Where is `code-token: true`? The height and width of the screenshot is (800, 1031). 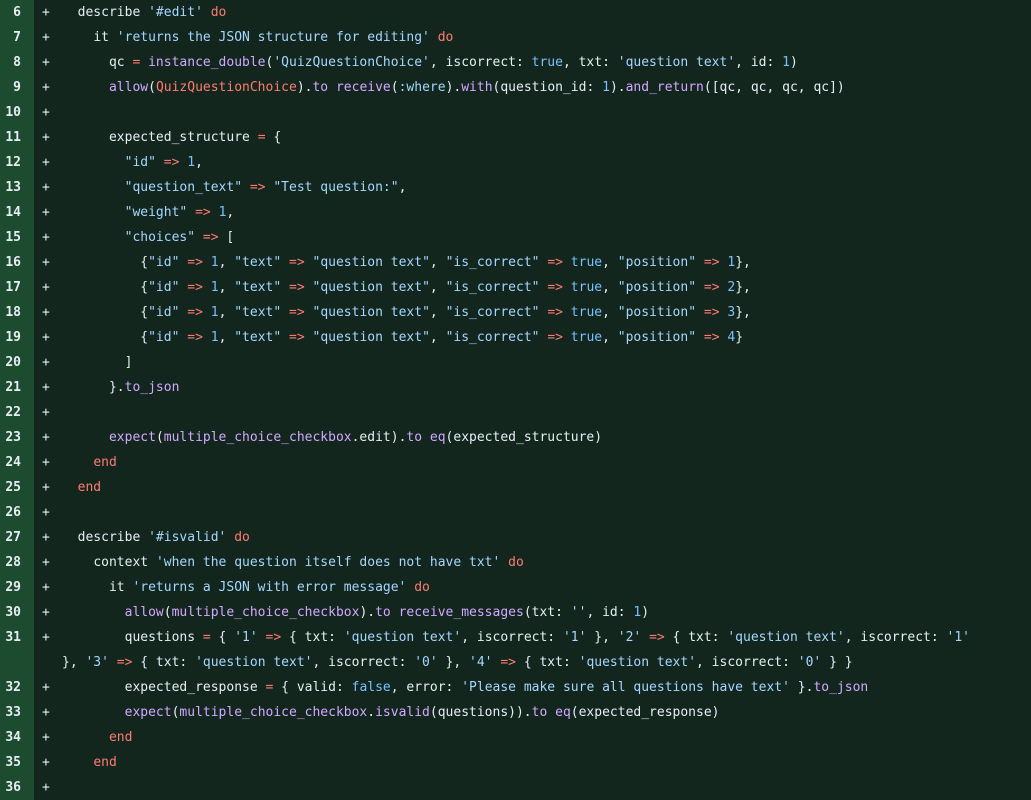
code-token: true is located at coordinates (547, 62).